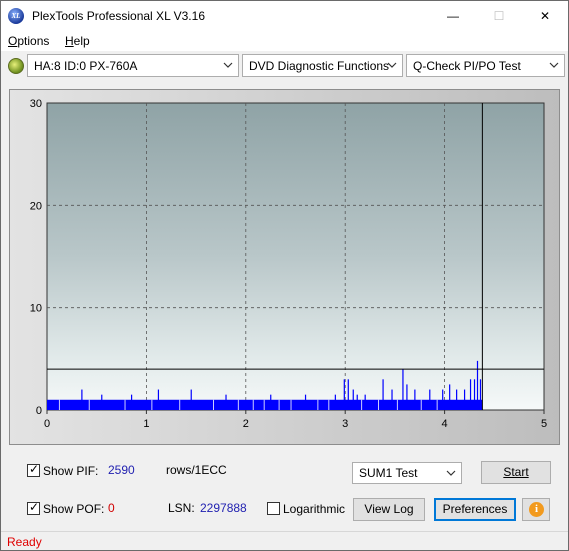 This screenshot has width=569, height=551. I want to click on preferences-button: Preferences, so click(475, 509).